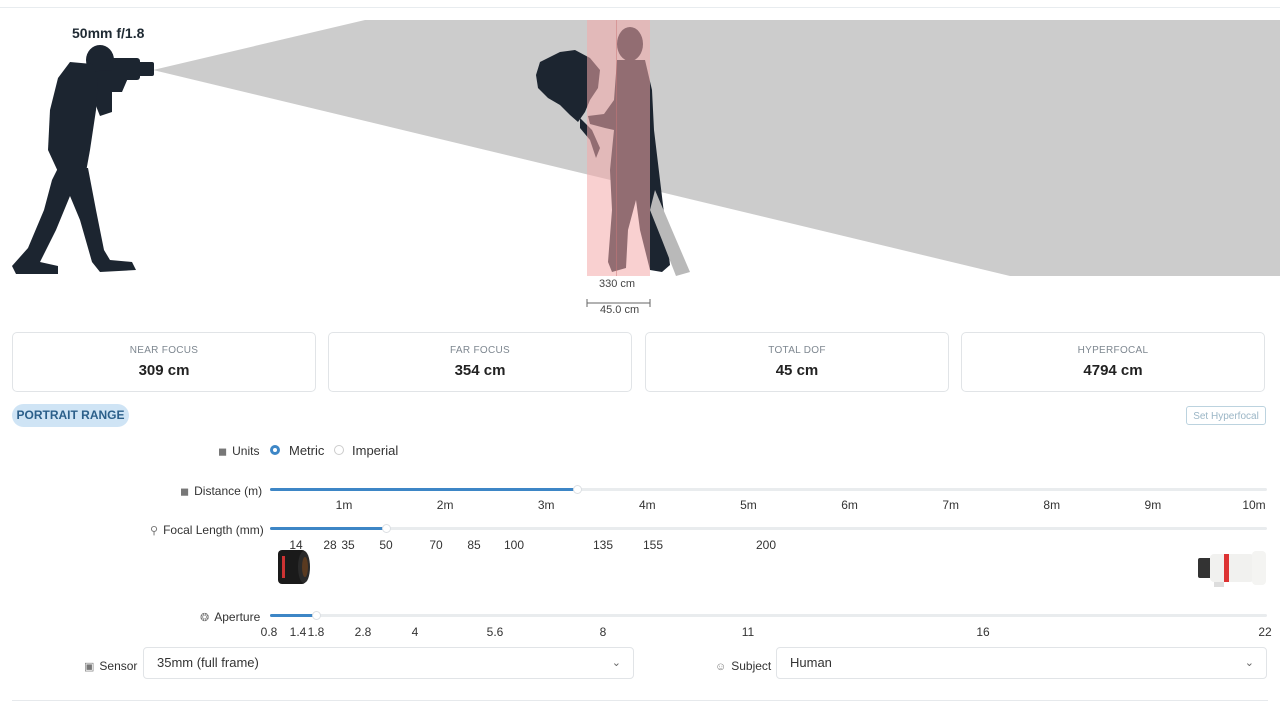 The image size is (1280, 716). Describe the element at coordinates (237, 617) in the screenshot. I see `aperture-label: Aperture` at that location.